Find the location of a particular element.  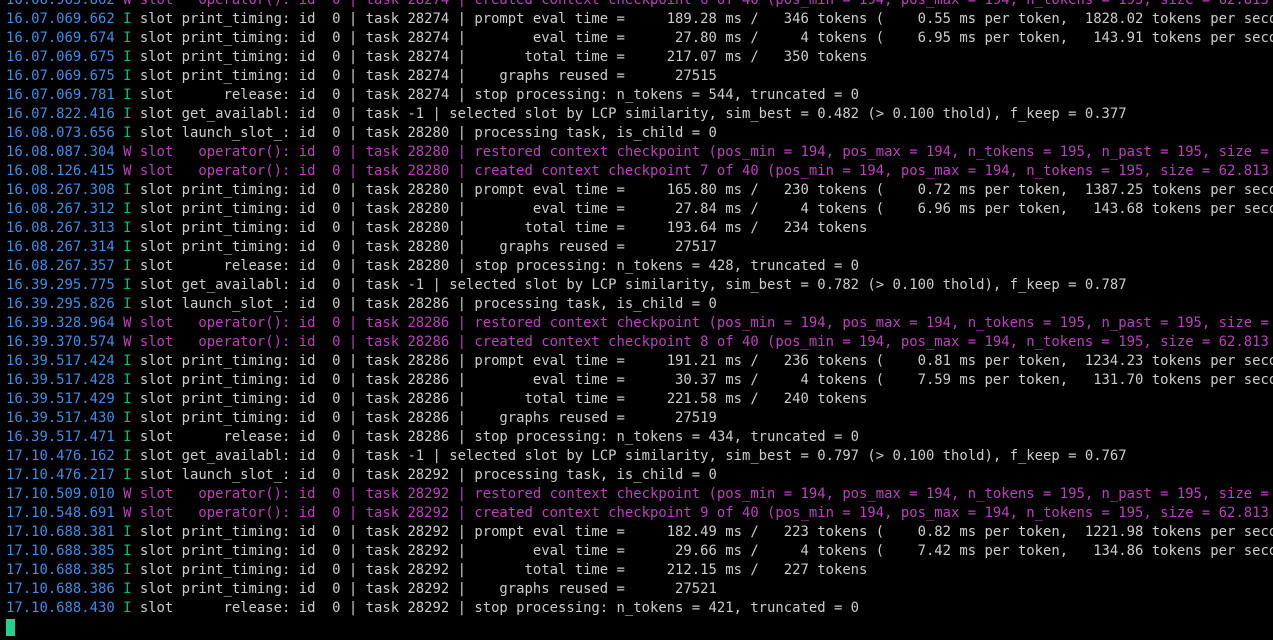

log-timestamp: 16.07.069.662 is located at coordinates (60, 19).